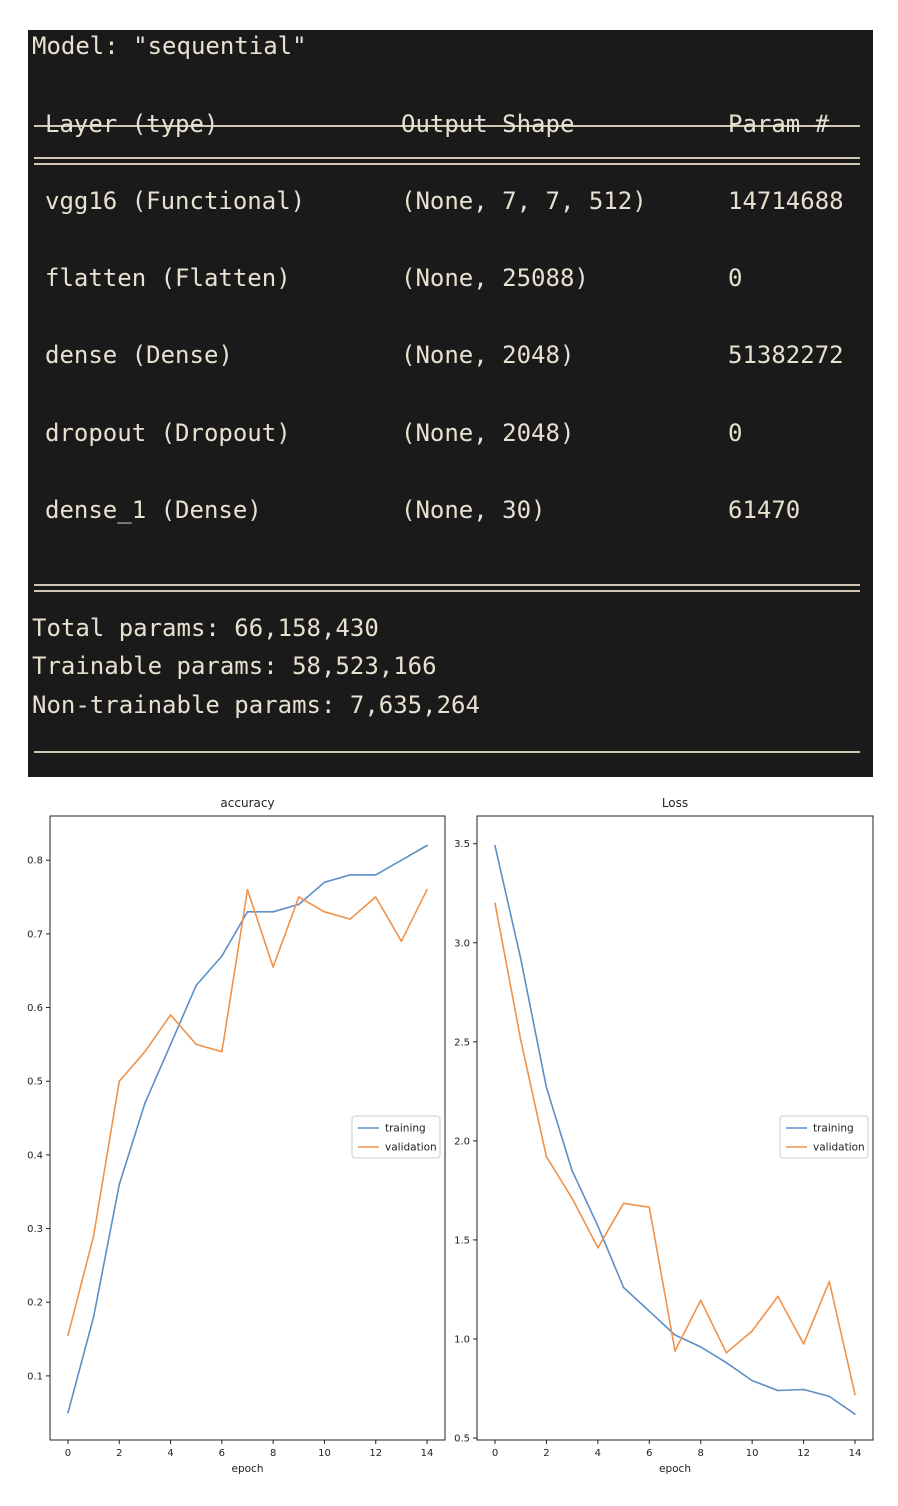 This screenshot has height=1506, width=898. Describe the element at coordinates (205, 628) in the screenshot. I see `total-params: Total params: 66,158,430` at that location.